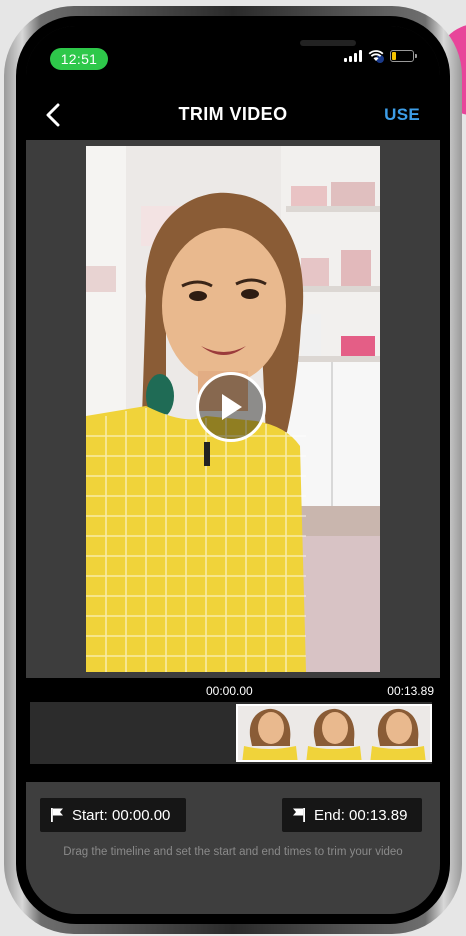  I want to click on timeline-selection, so click(334, 733).